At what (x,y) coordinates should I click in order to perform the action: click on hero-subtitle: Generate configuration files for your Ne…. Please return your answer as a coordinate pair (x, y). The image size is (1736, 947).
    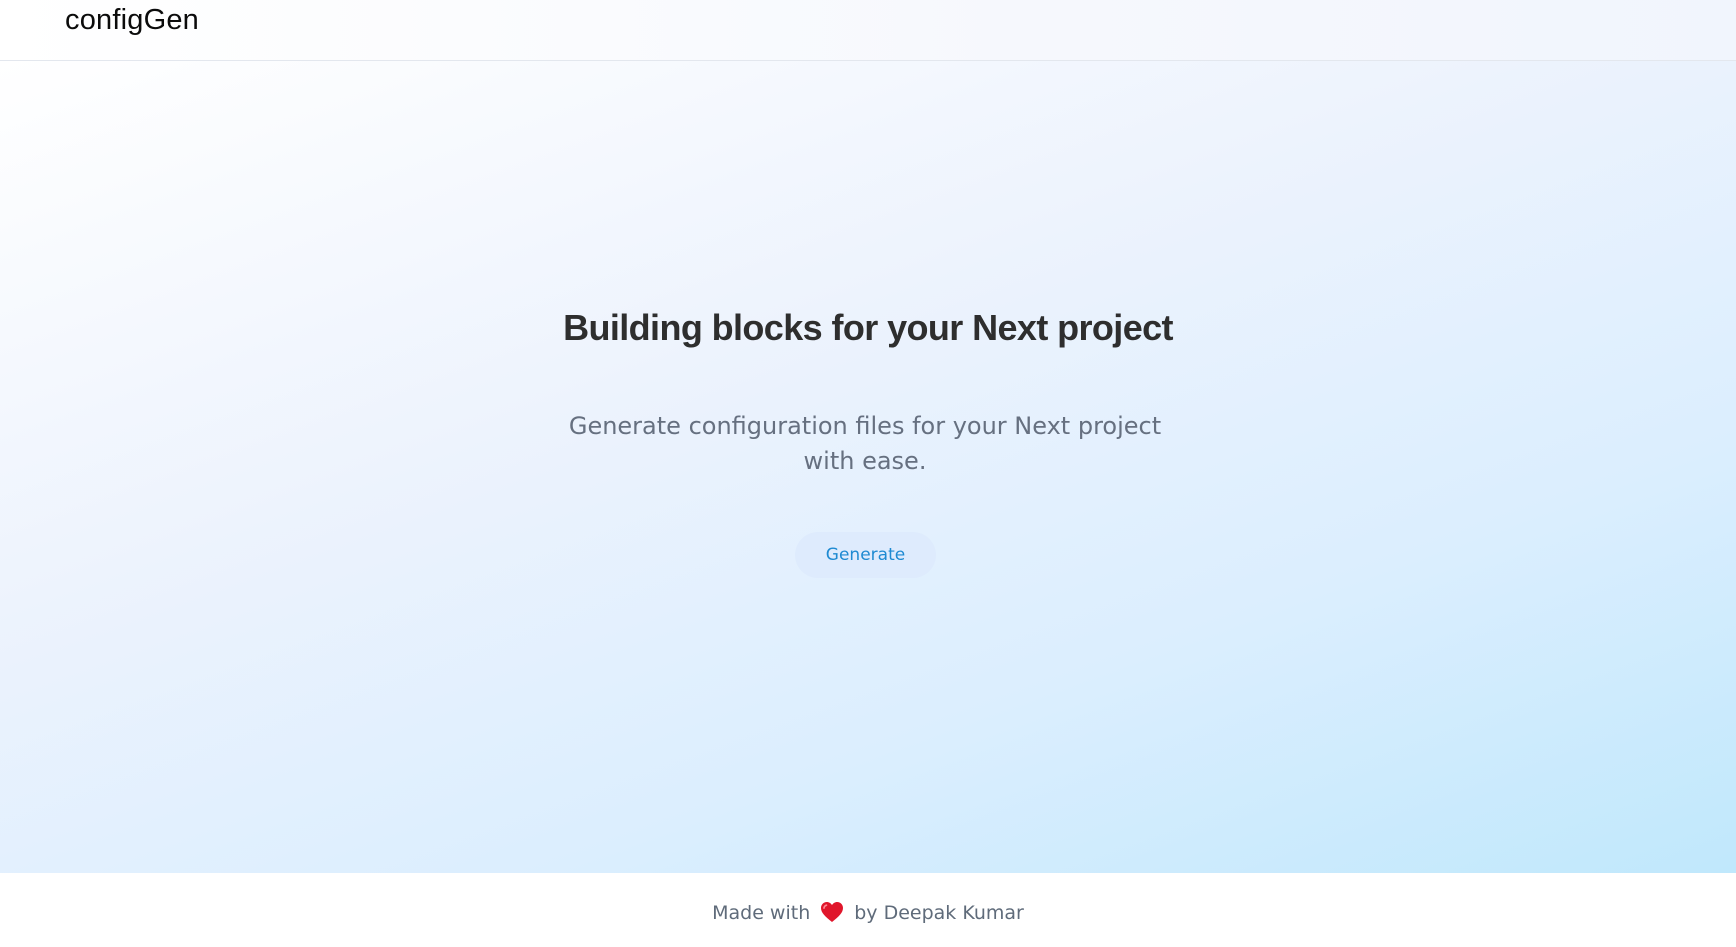
    Looking at the image, I should click on (865, 443).